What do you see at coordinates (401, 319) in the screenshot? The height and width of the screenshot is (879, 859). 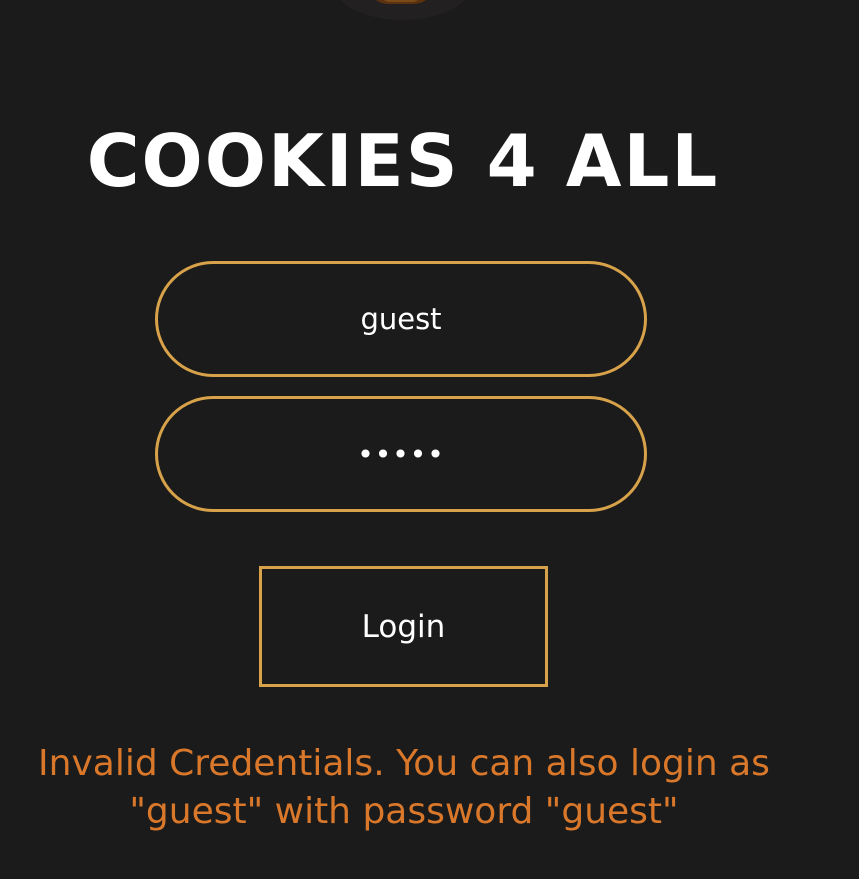 I see `username-input: guest` at bounding box center [401, 319].